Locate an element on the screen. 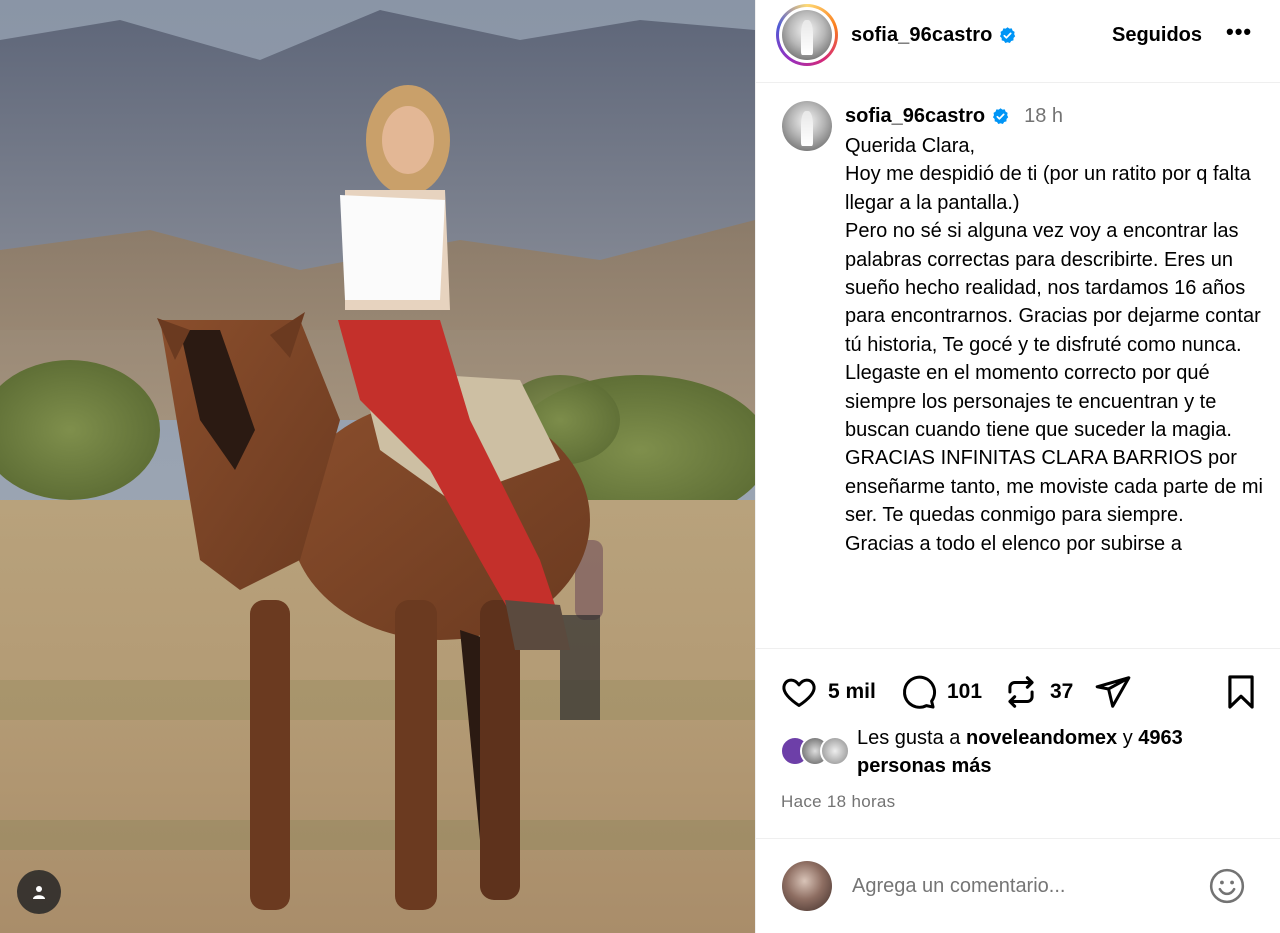 This screenshot has height=933, width=1280. current-user-avatar is located at coordinates (807, 886).